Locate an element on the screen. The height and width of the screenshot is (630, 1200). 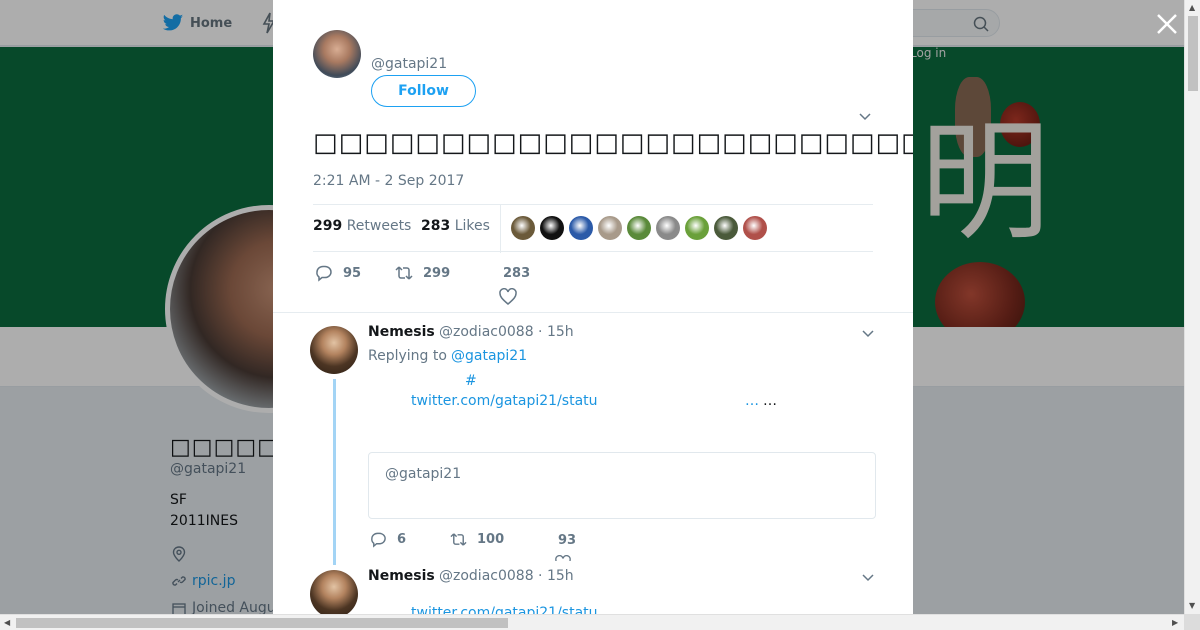
scroll-right-arrow-icon: ▶ is located at coordinates (1175, 623).